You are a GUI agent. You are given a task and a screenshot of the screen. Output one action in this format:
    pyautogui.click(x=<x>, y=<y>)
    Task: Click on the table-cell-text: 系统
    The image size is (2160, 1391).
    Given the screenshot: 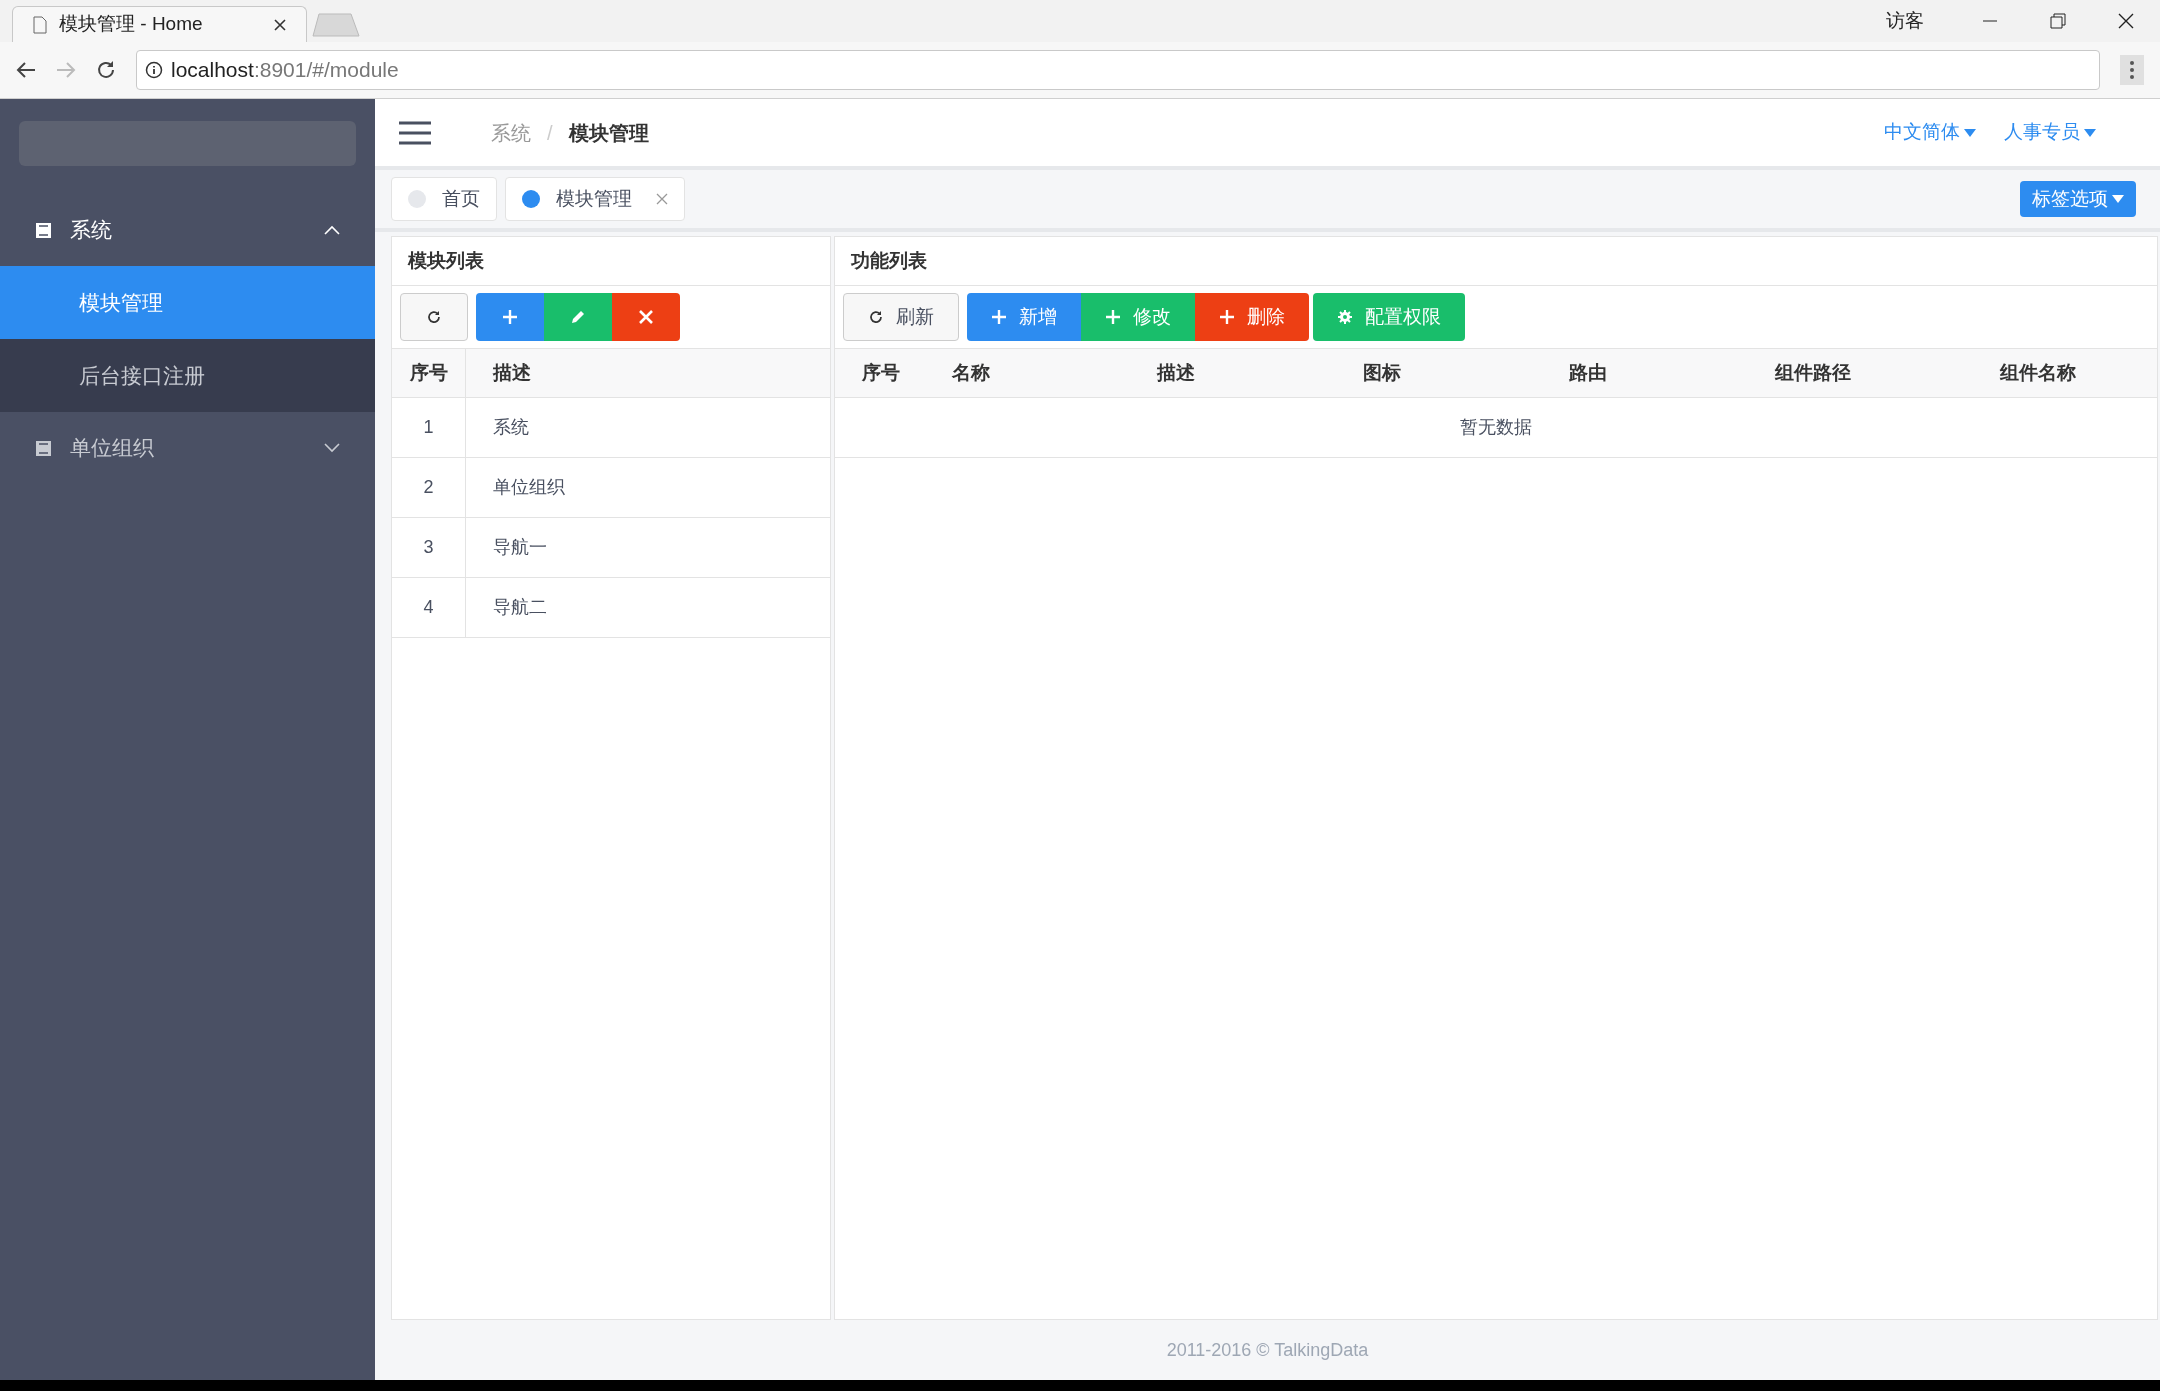 What is the action you would take?
    pyautogui.click(x=511, y=427)
    